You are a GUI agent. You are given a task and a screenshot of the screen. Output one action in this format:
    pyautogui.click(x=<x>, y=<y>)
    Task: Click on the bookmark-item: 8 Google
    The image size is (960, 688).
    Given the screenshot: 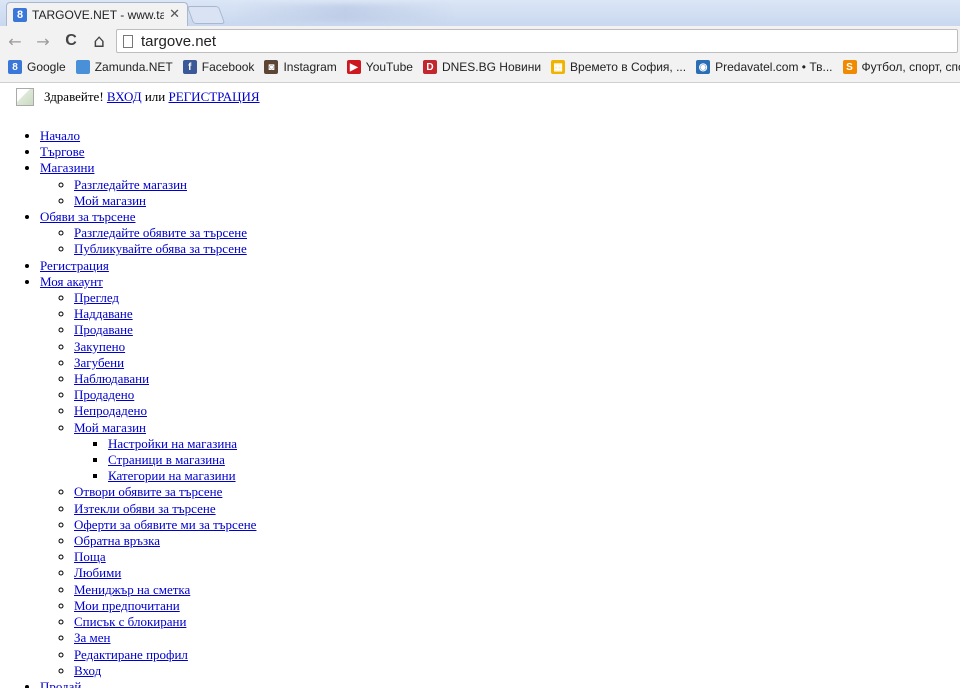 What is the action you would take?
    pyautogui.click(x=37, y=67)
    